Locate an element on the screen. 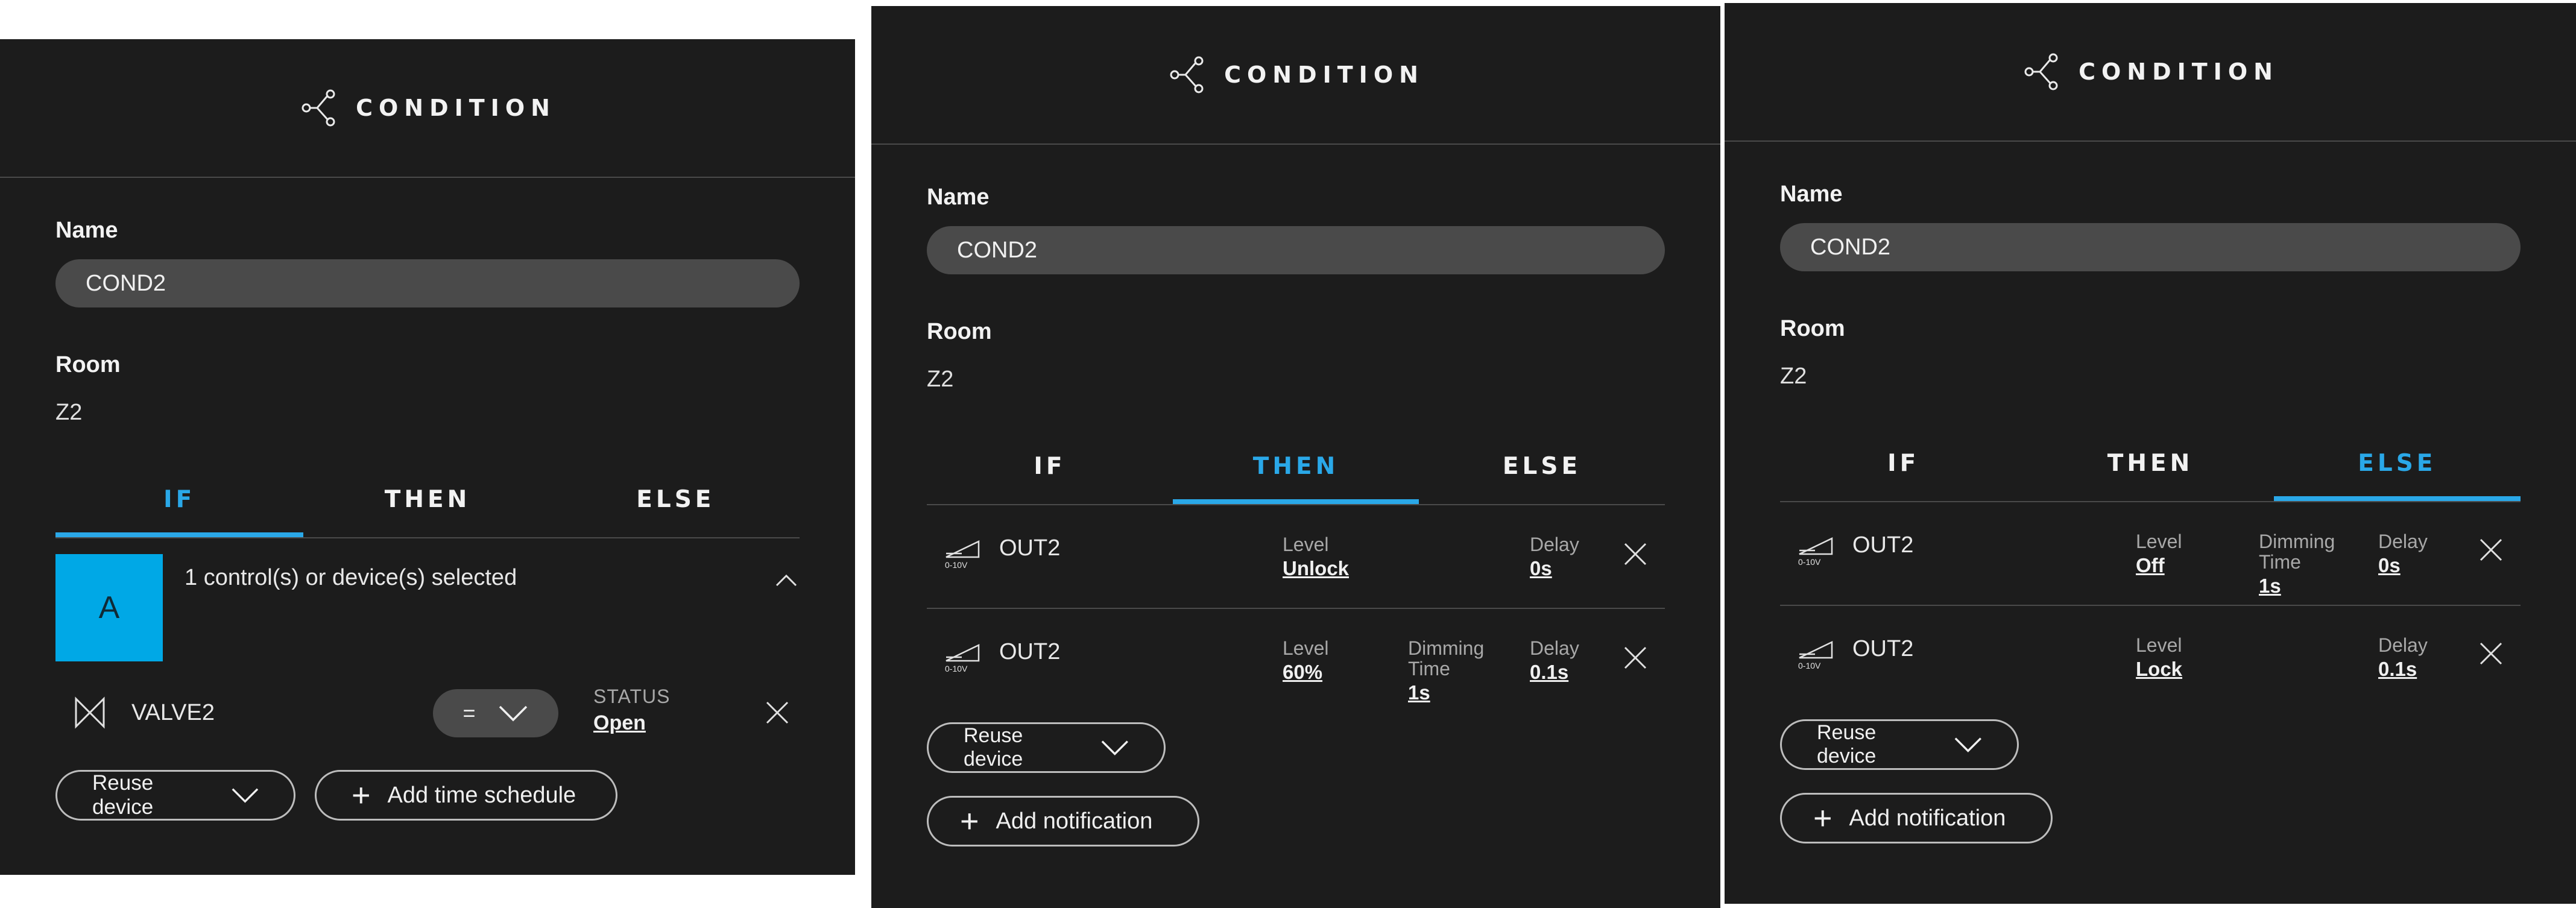  status-label: STATUS is located at coordinates (632, 696).